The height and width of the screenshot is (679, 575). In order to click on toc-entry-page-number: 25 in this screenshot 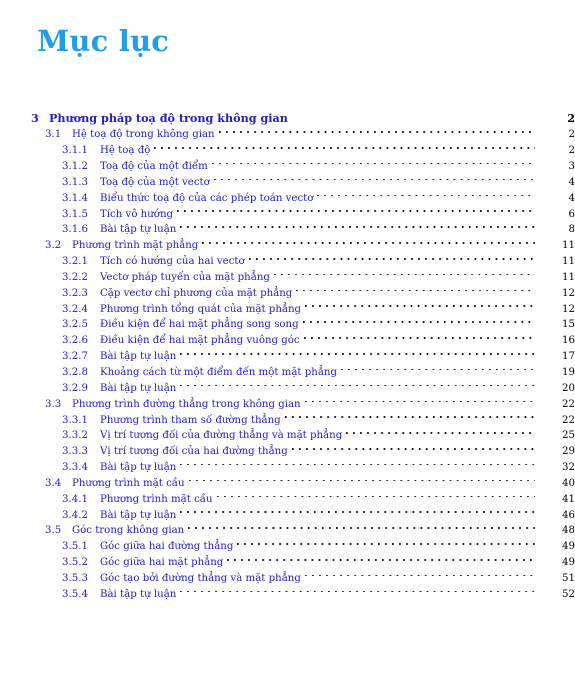, I will do `click(568, 436)`.